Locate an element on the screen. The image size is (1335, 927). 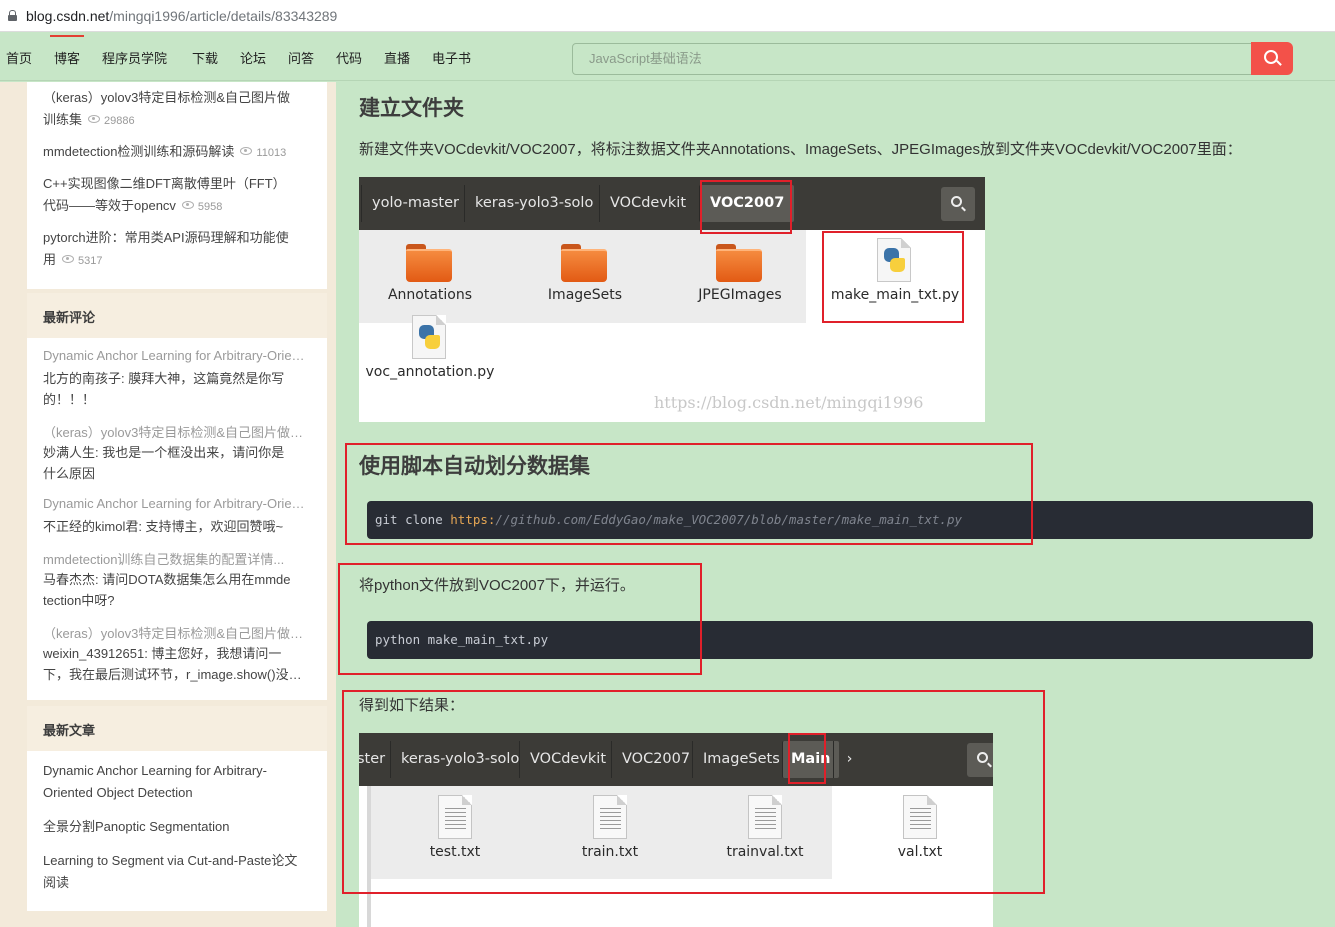
hot-article-item: mmdetection检测训练和源码解读 11013 is located at coordinates (178, 152).